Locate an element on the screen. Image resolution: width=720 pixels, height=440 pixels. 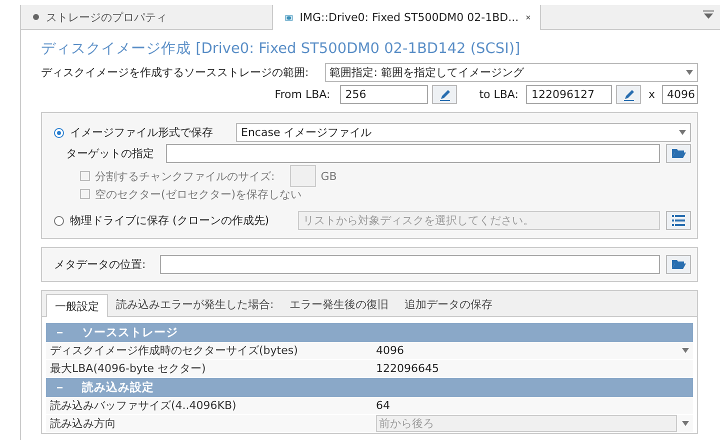
menu-icon is located at coordinates (708, 14).